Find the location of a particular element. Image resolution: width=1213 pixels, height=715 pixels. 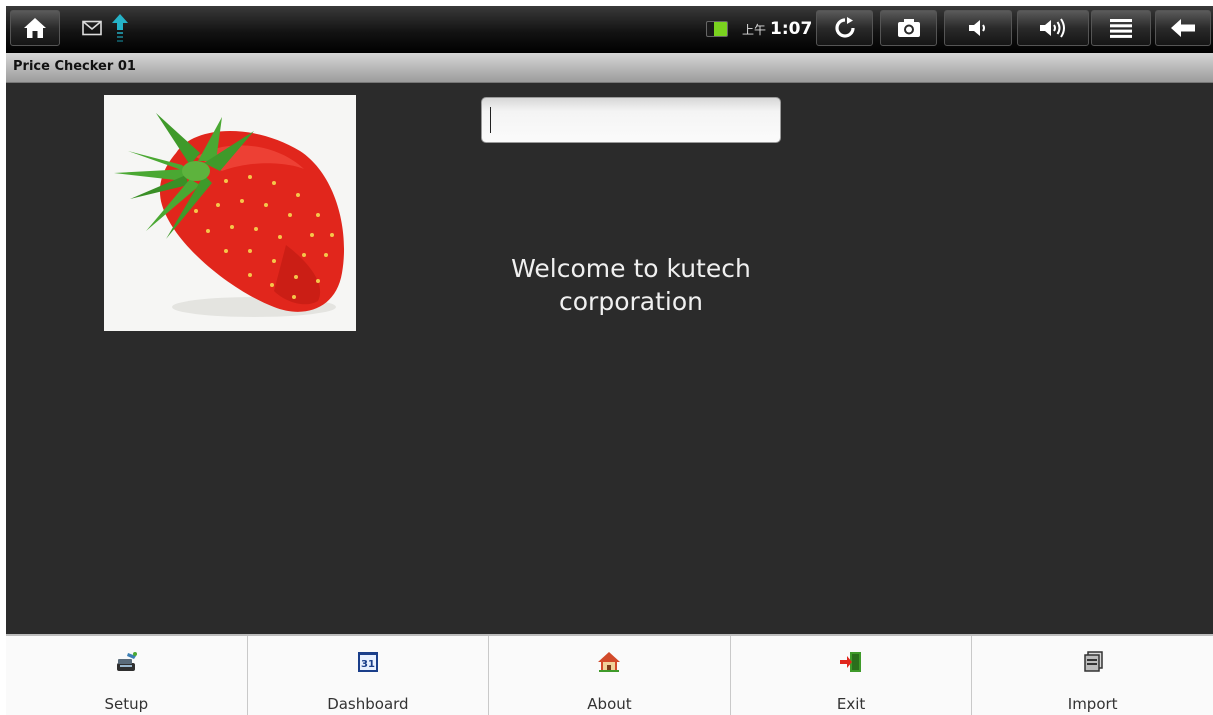

menu-item-import: Import is located at coordinates (1092, 675).